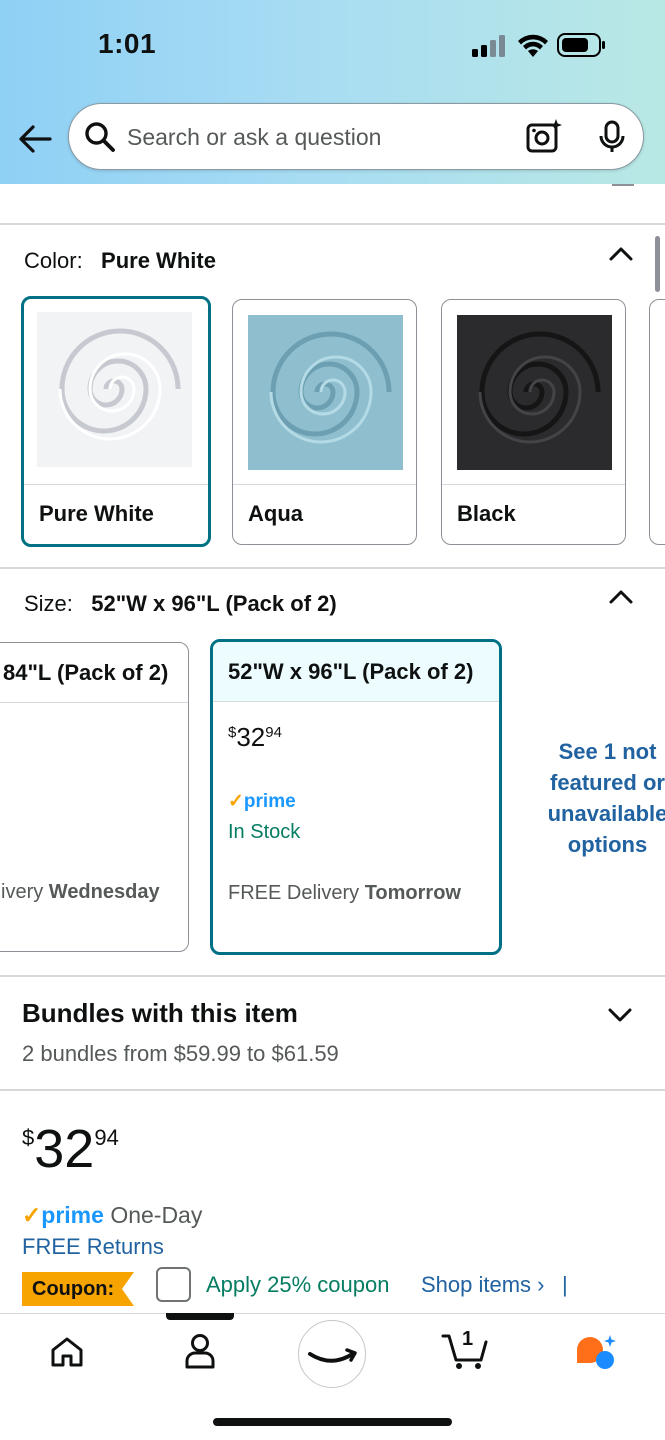 The image size is (665, 1440). I want to click on bundles-title: Bundles with this item, so click(160, 1013).